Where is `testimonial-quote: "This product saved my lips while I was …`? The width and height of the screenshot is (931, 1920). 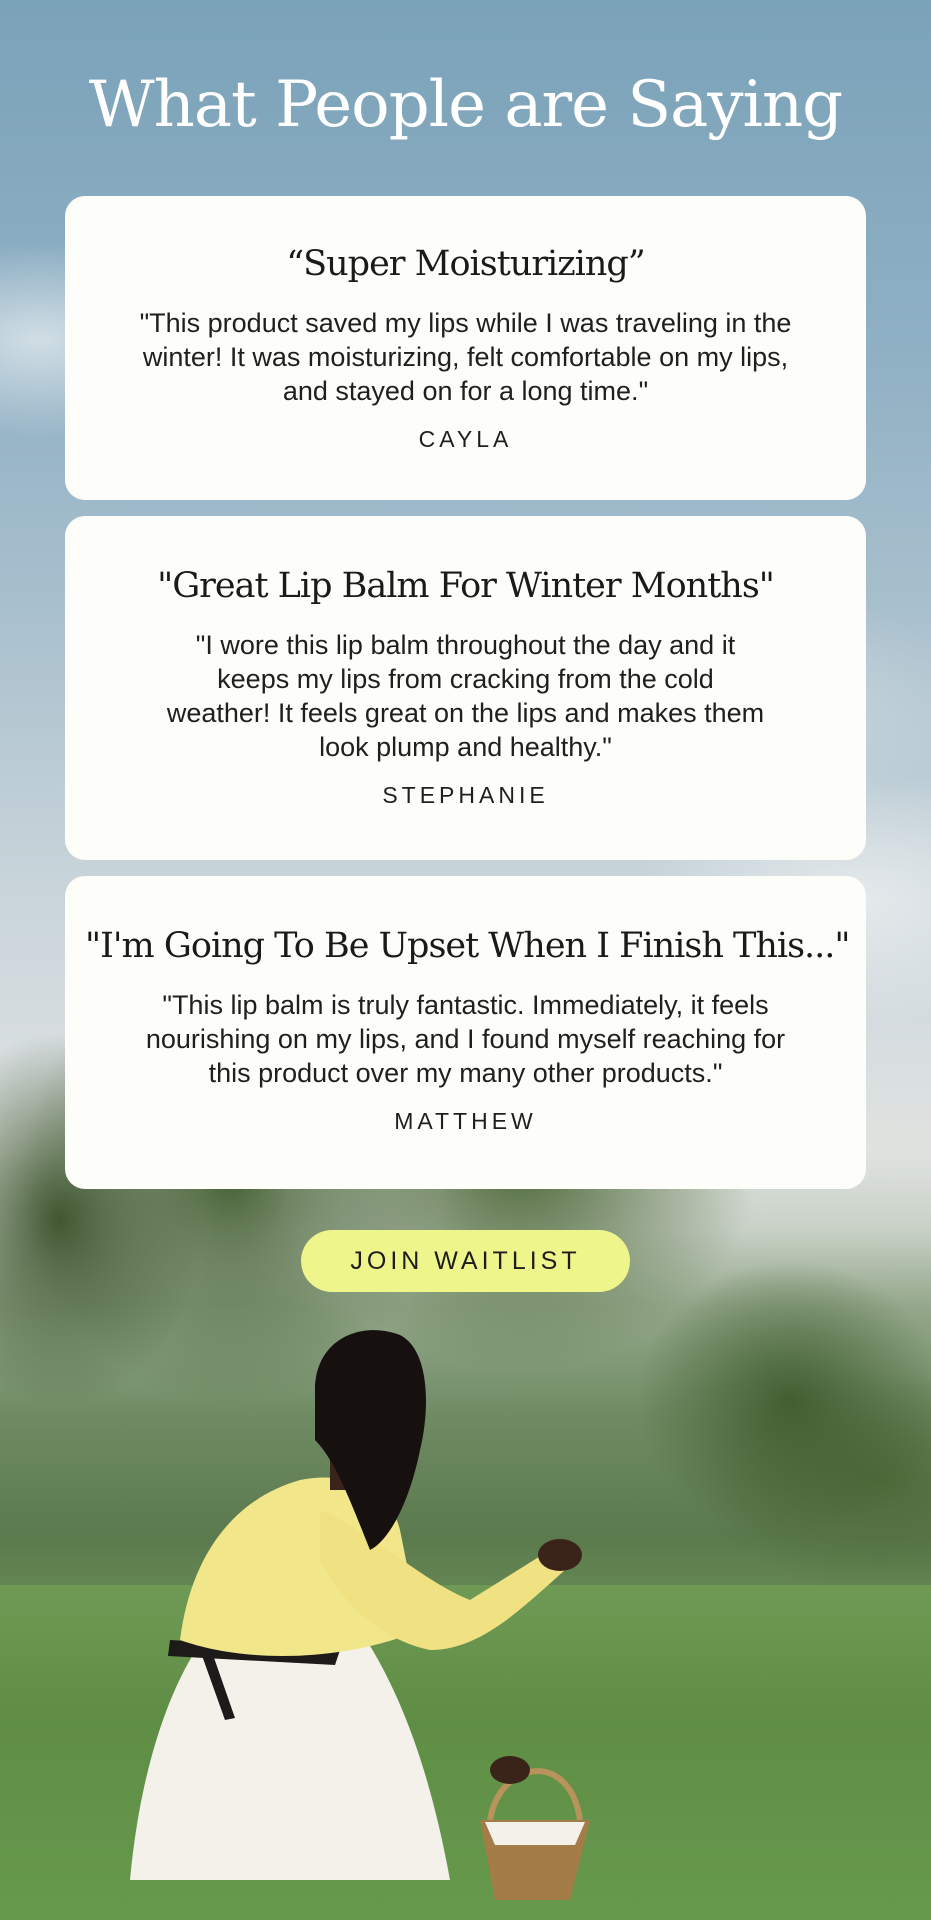 testimonial-quote: "This product saved my lips while I was … is located at coordinates (465, 357).